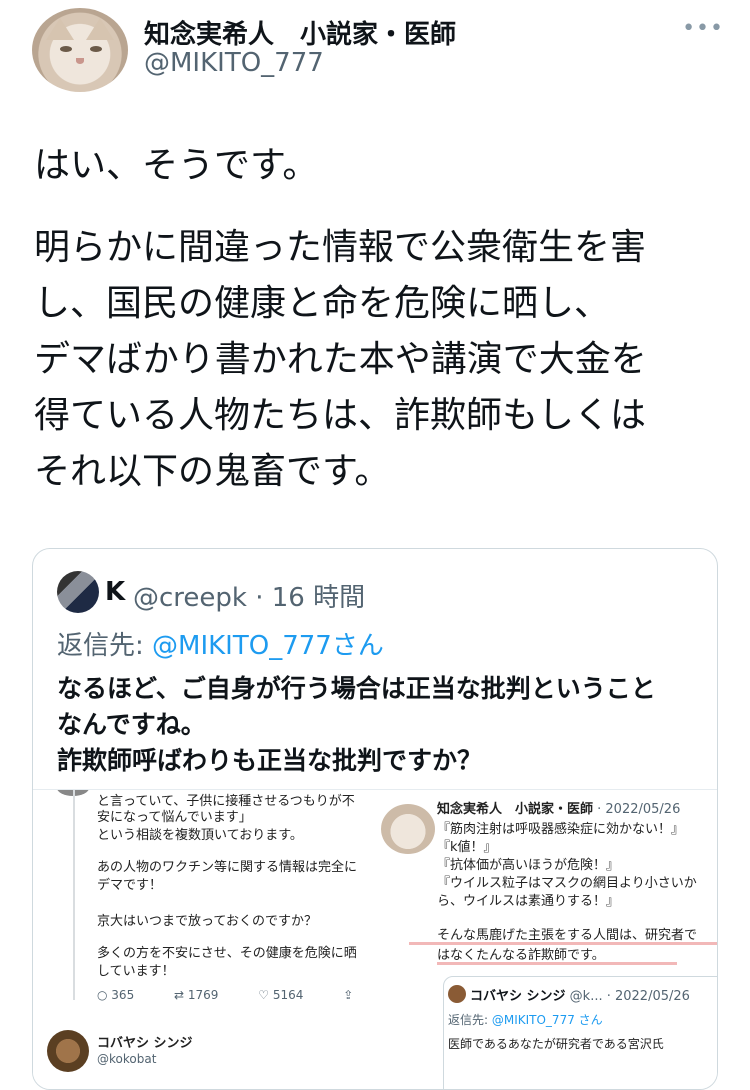 The image size is (750, 1090). Describe the element at coordinates (637, 809) in the screenshot. I see `right-author-date: · 2022/05/26` at that location.